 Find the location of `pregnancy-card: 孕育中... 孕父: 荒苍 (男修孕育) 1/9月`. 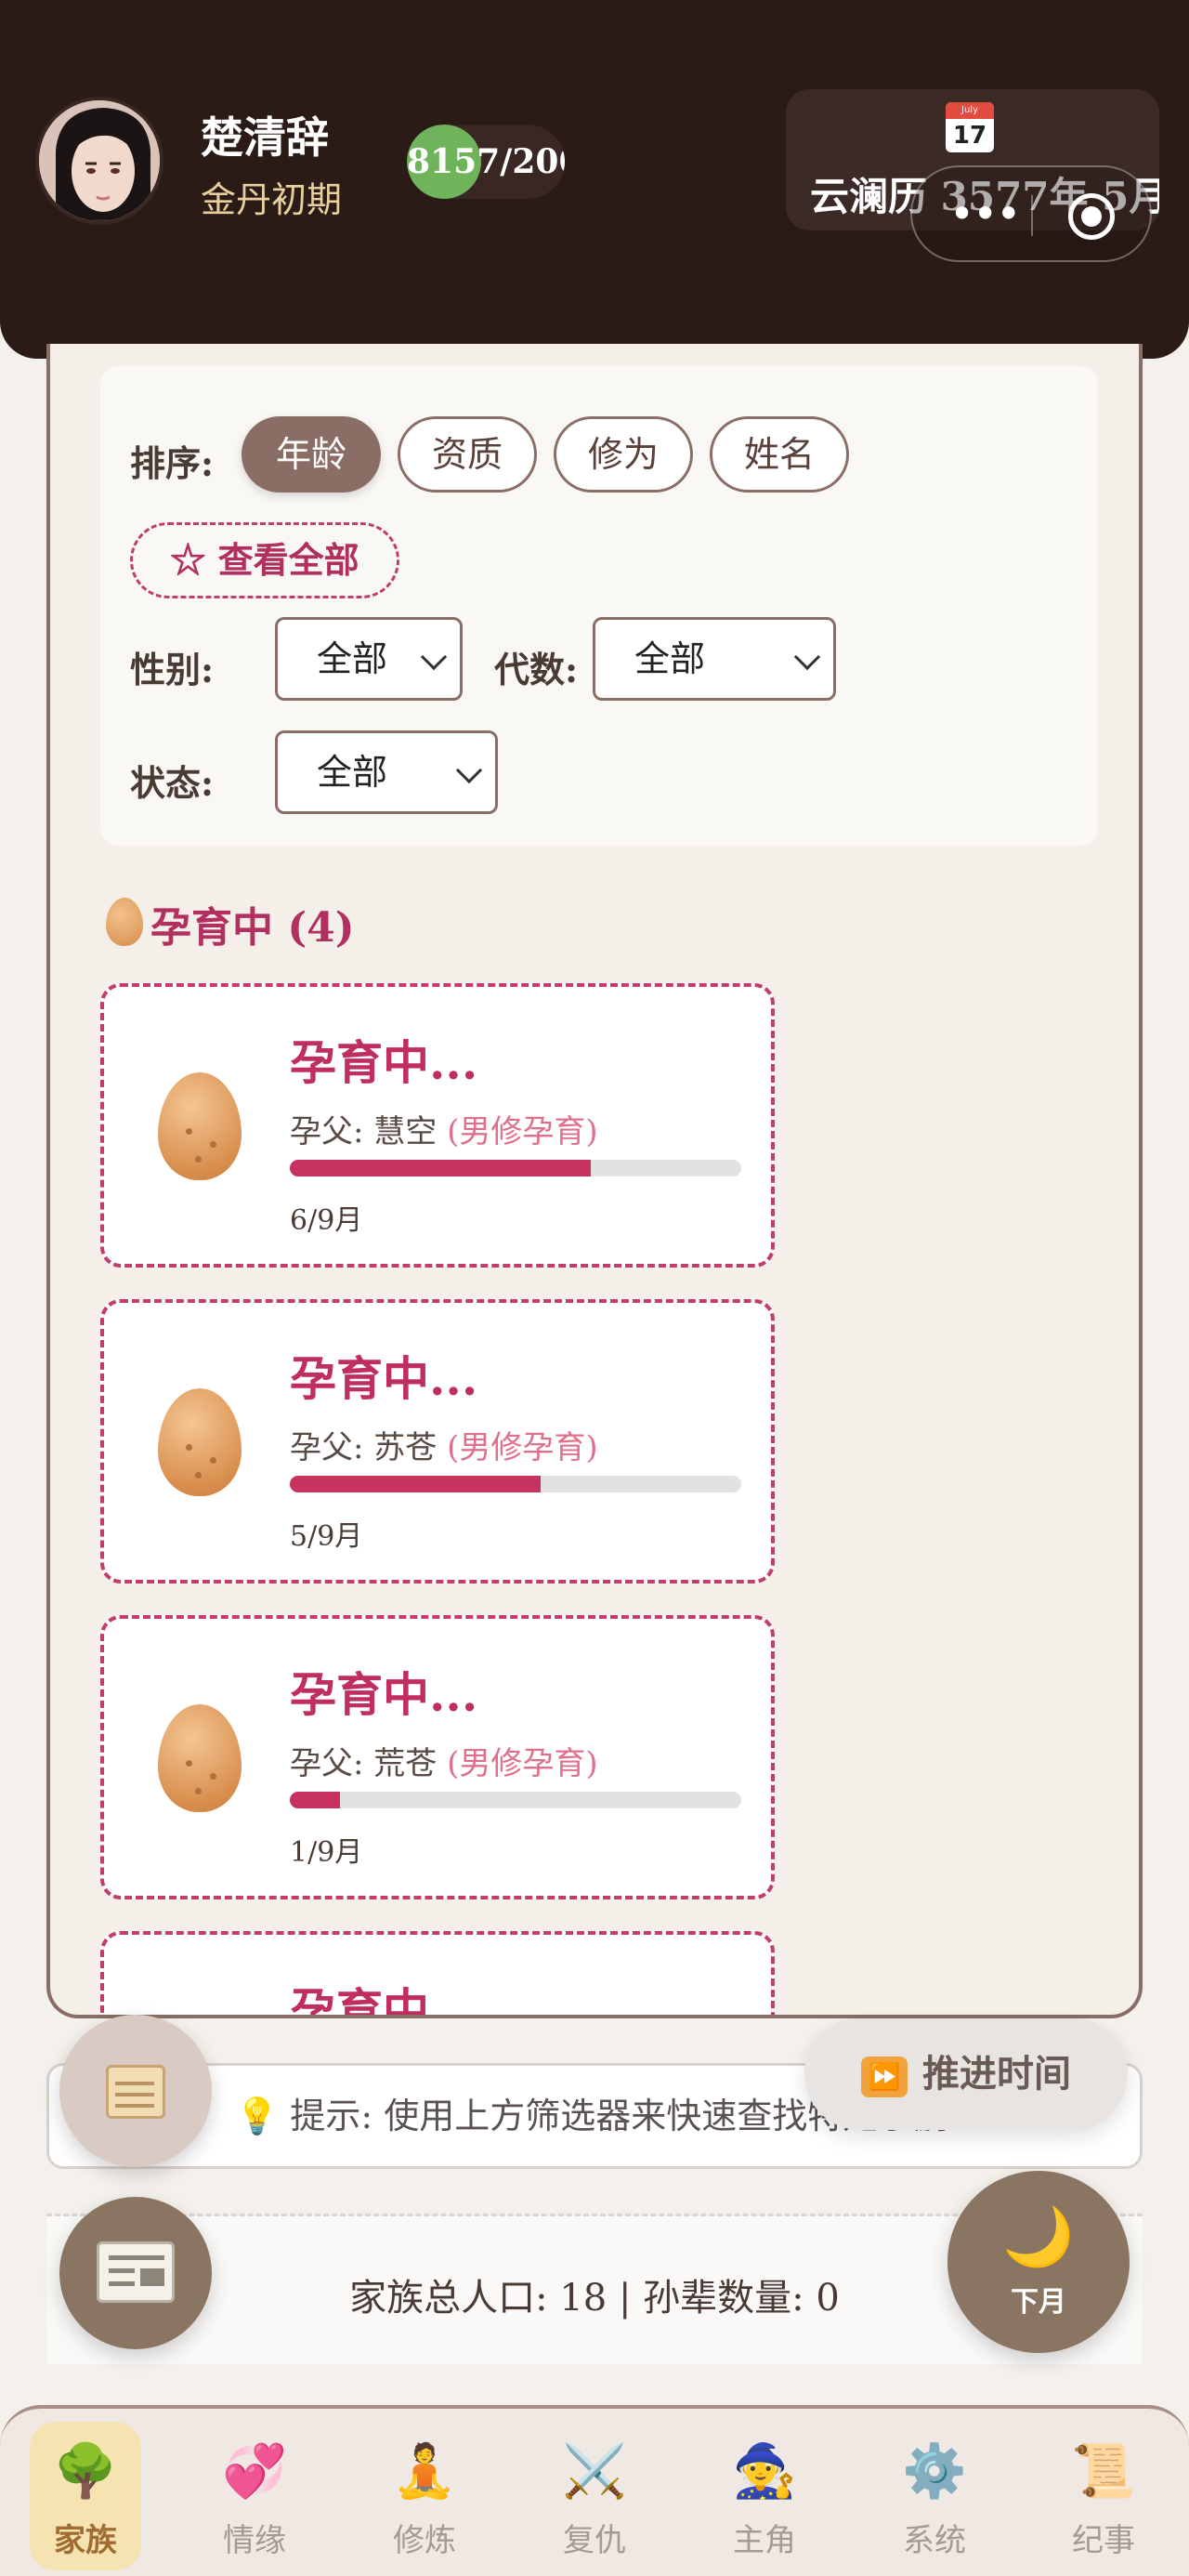

pregnancy-card: 孕育中... 孕父: 荒苍 (男修孕育) 1/9月 is located at coordinates (438, 1757).